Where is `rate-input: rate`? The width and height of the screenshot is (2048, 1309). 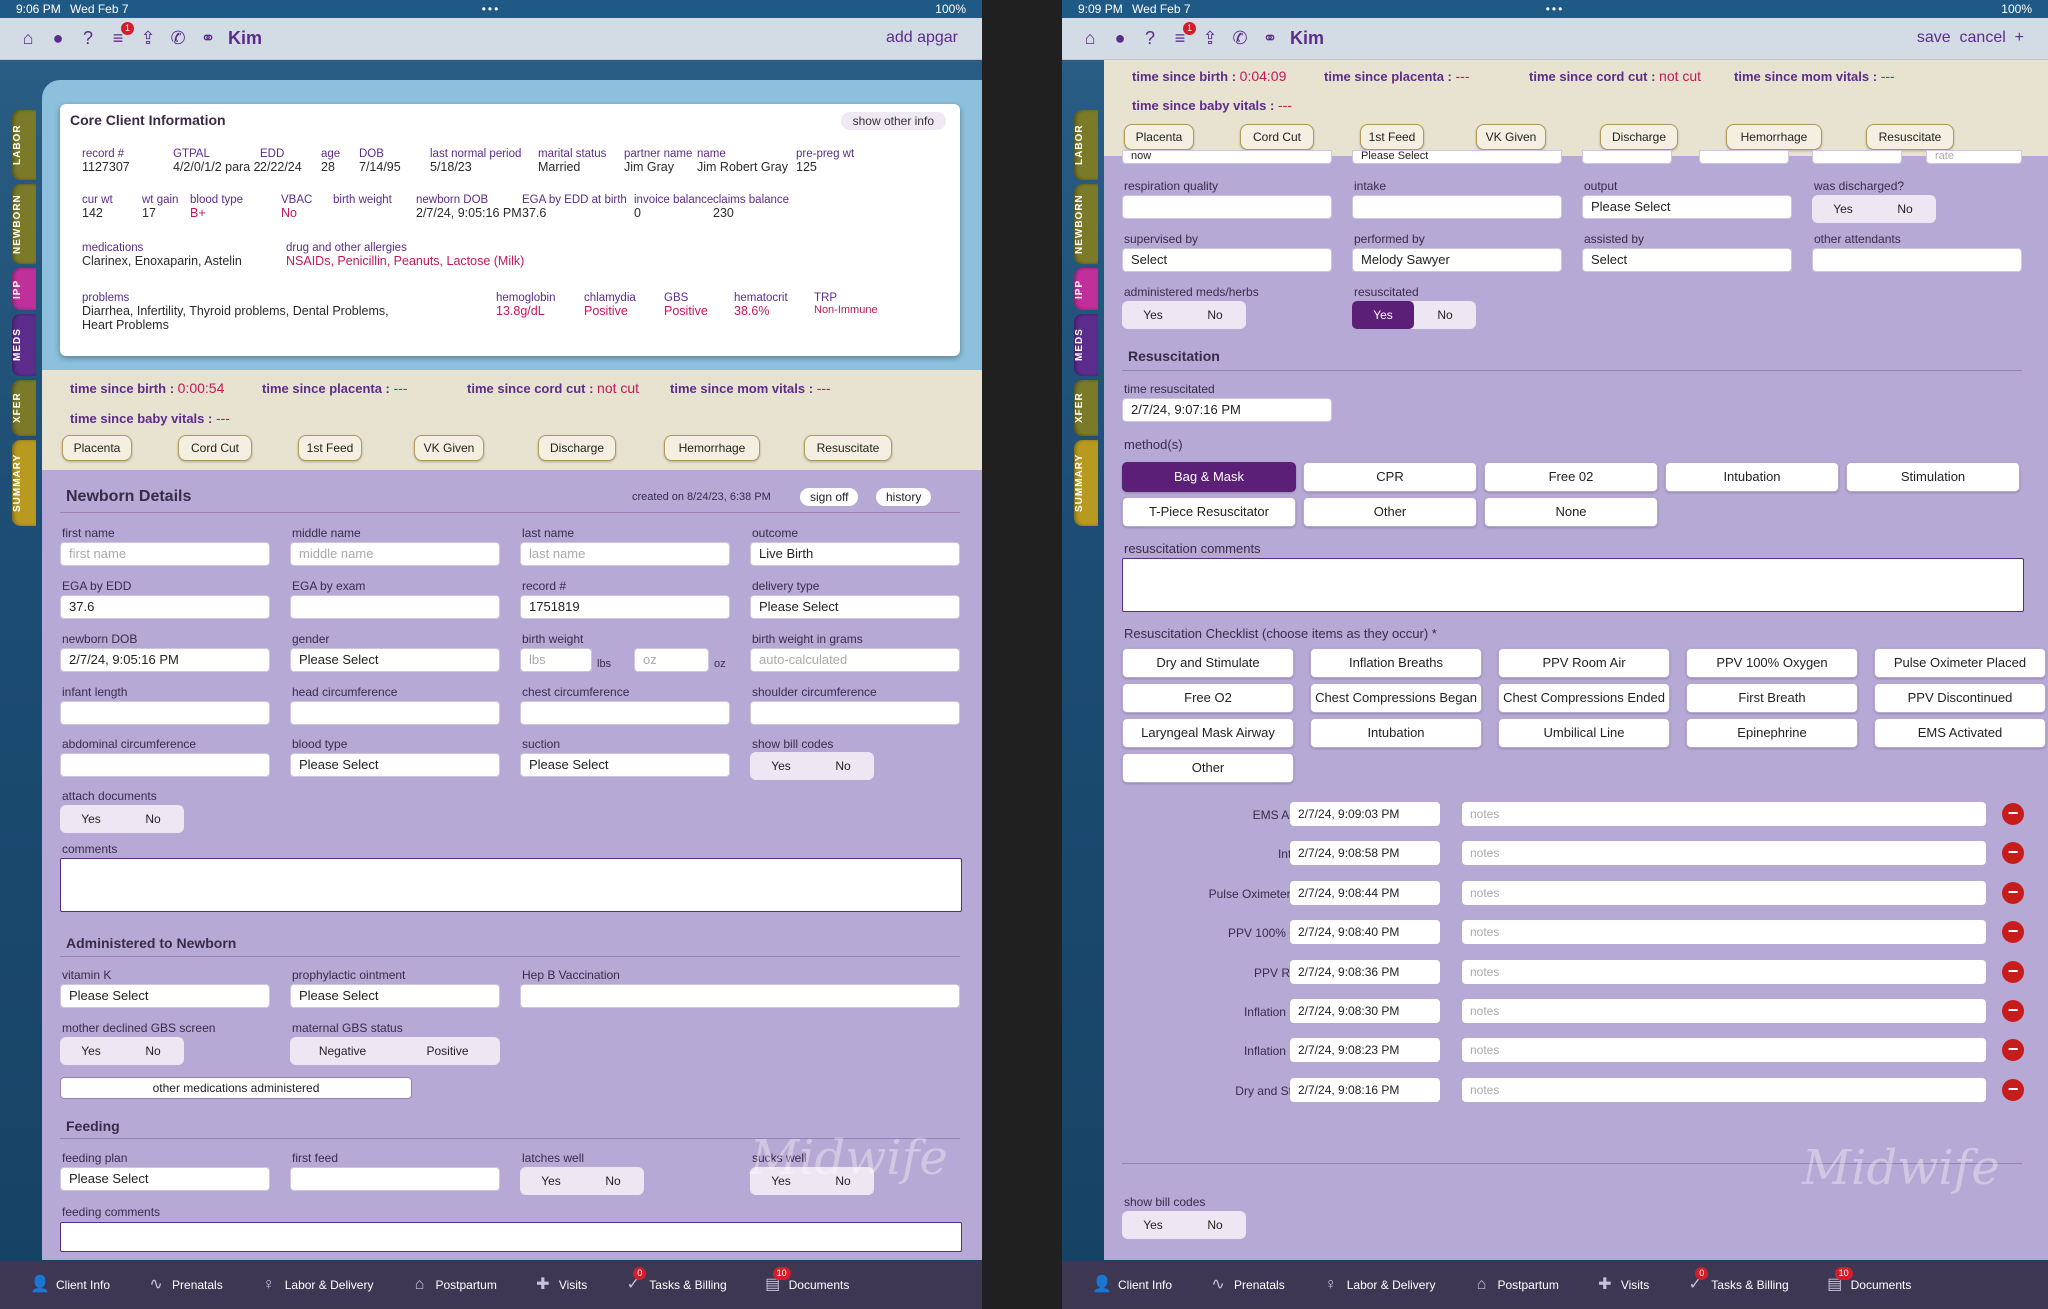
rate-input: rate is located at coordinates (1974, 157).